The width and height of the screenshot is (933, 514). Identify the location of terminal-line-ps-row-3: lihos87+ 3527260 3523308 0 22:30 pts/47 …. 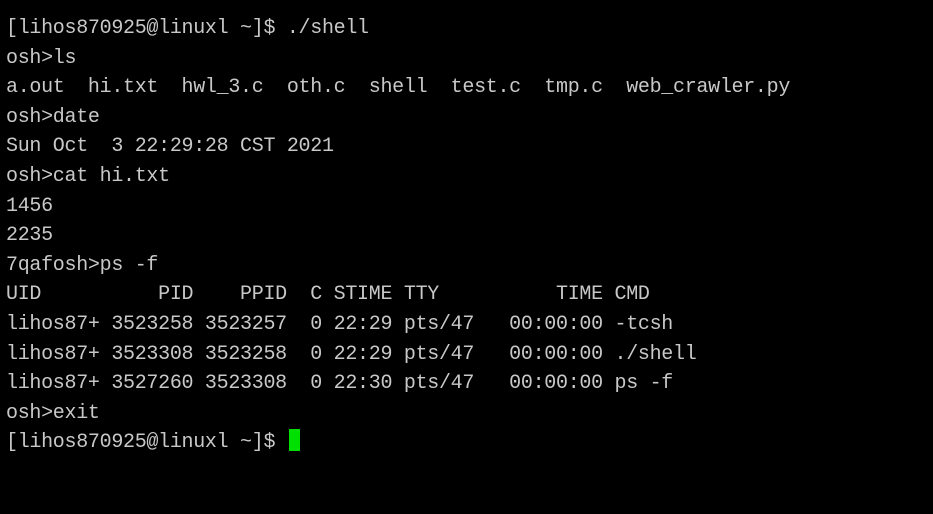
(340, 384).